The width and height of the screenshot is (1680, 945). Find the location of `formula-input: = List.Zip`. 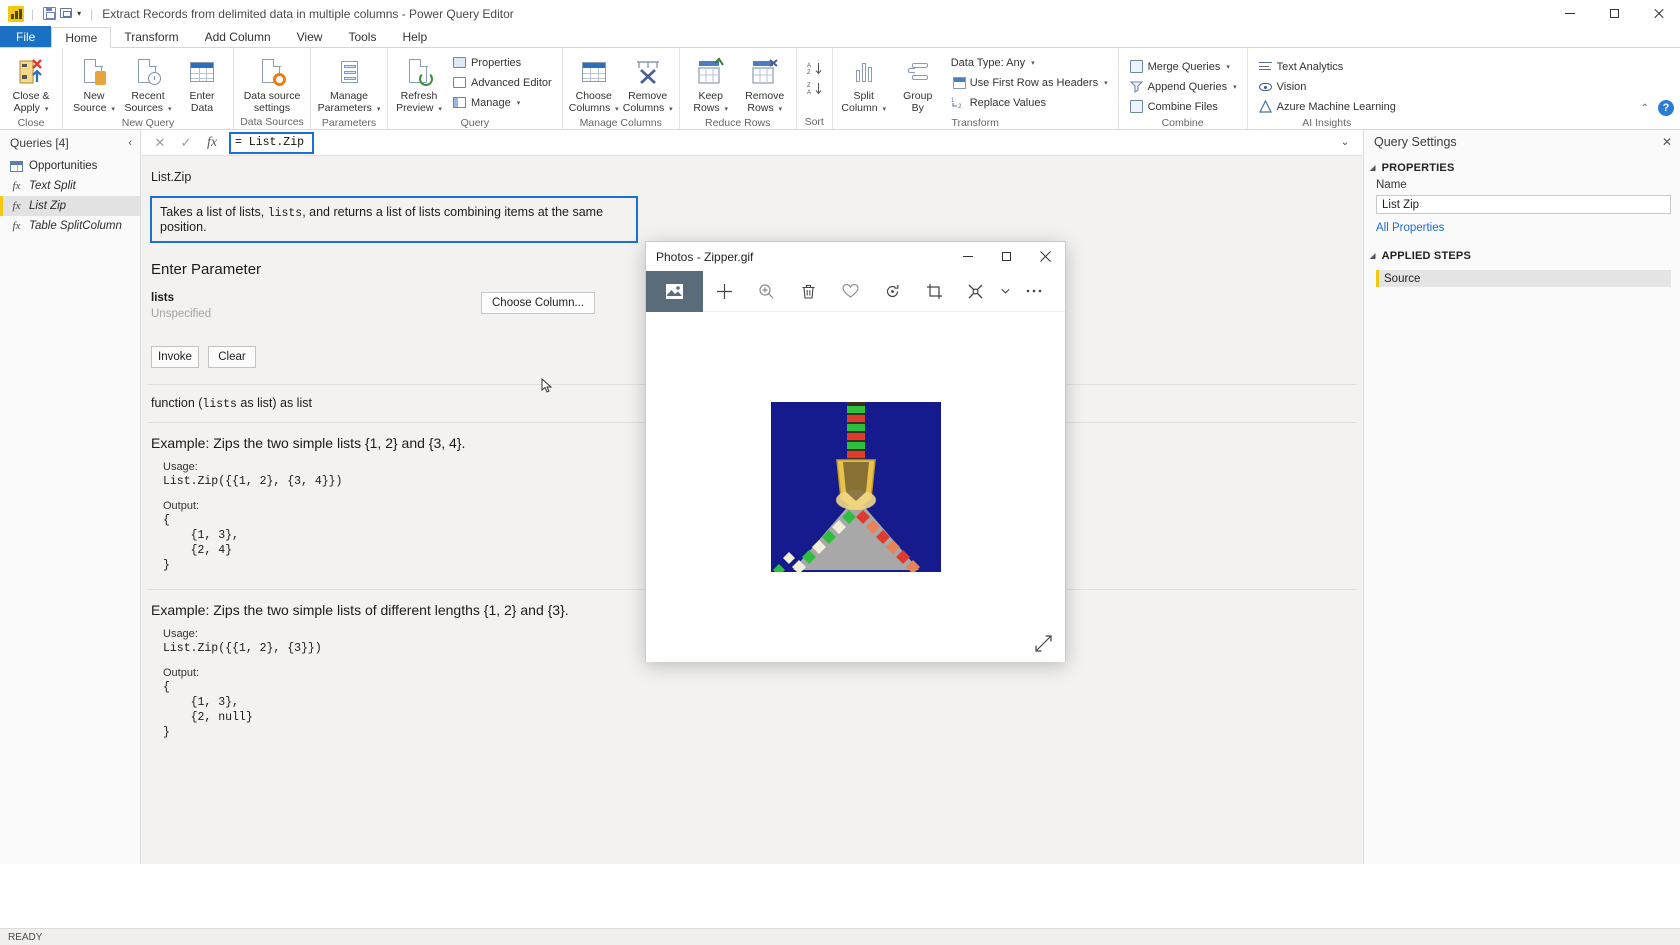

formula-input: = List.Zip is located at coordinates (779, 143).